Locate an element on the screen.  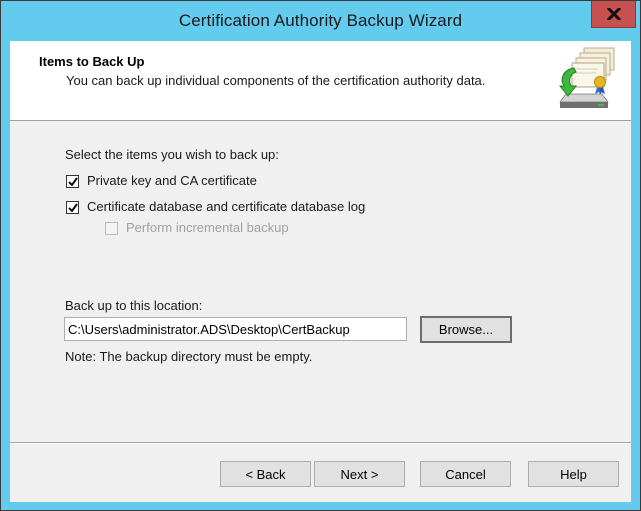
window-title: Certification Authority Backup Wizard is located at coordinates (320, 20).